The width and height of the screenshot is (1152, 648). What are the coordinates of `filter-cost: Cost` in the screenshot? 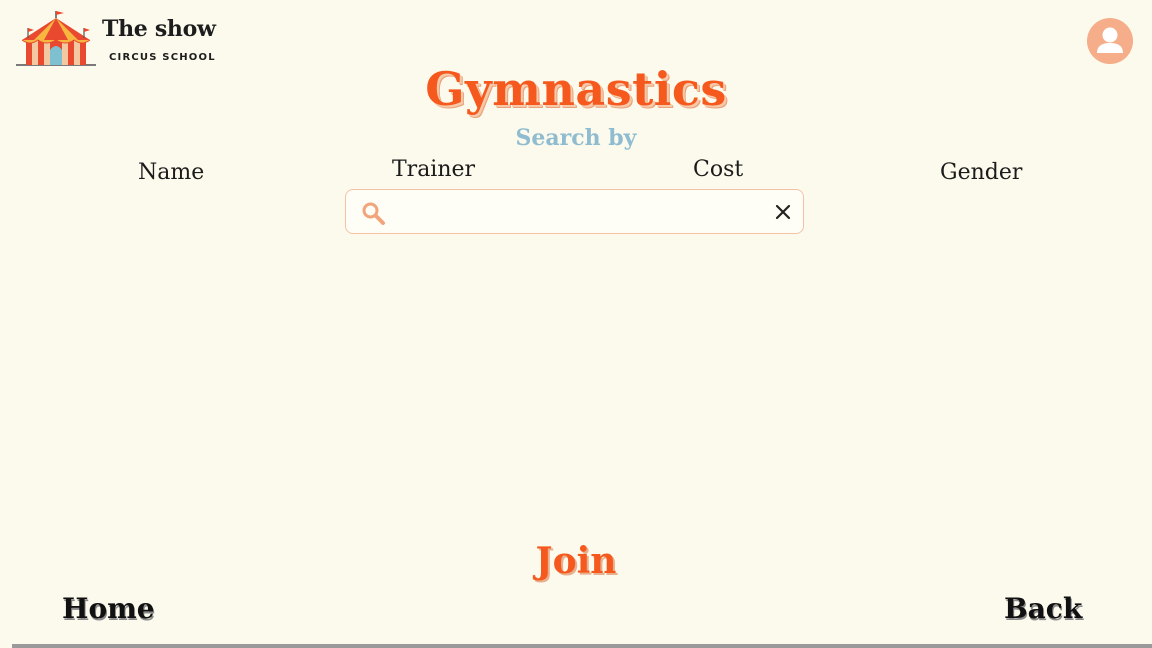 It's located at (718, 169).